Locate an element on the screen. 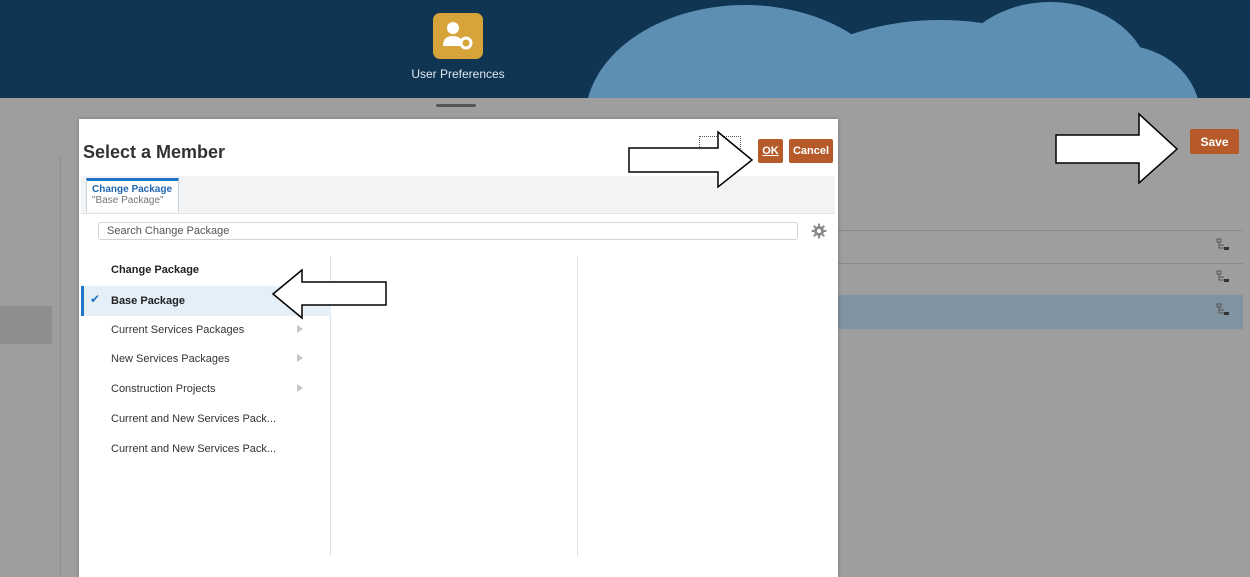 The image size is (1250, 577). callout-arrow-left is located at coordinates (329, 294).